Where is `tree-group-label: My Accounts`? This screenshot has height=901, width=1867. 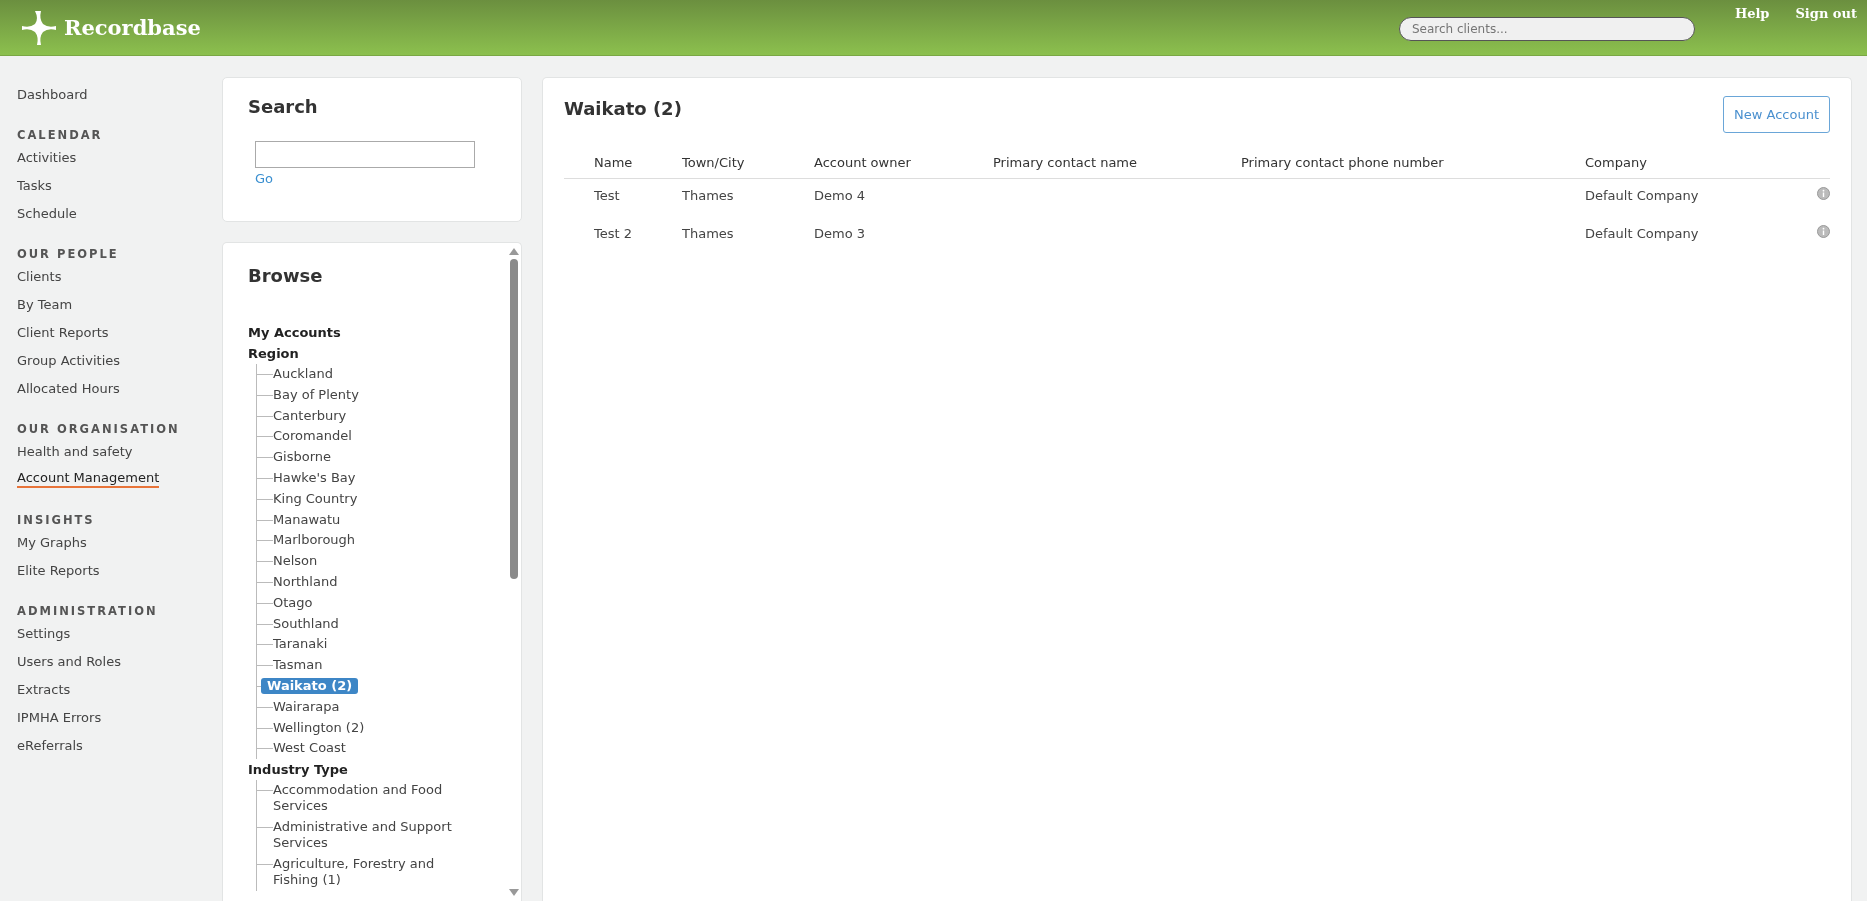 tree-group-label: My Accounts is located at coordinates (365, 332).